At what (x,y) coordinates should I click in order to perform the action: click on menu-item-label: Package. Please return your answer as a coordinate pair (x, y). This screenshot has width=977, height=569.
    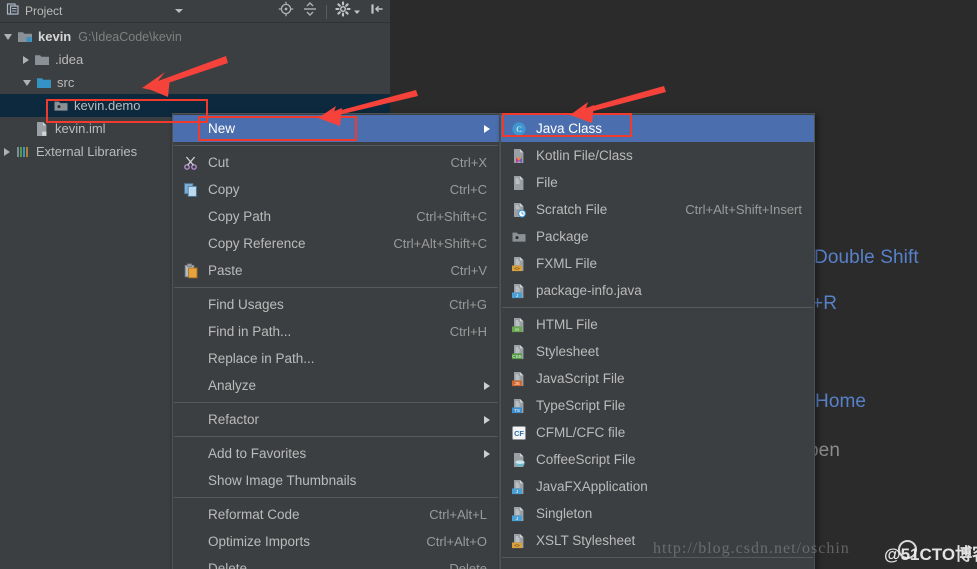
    Looking at the image, I should click on (562, 236).